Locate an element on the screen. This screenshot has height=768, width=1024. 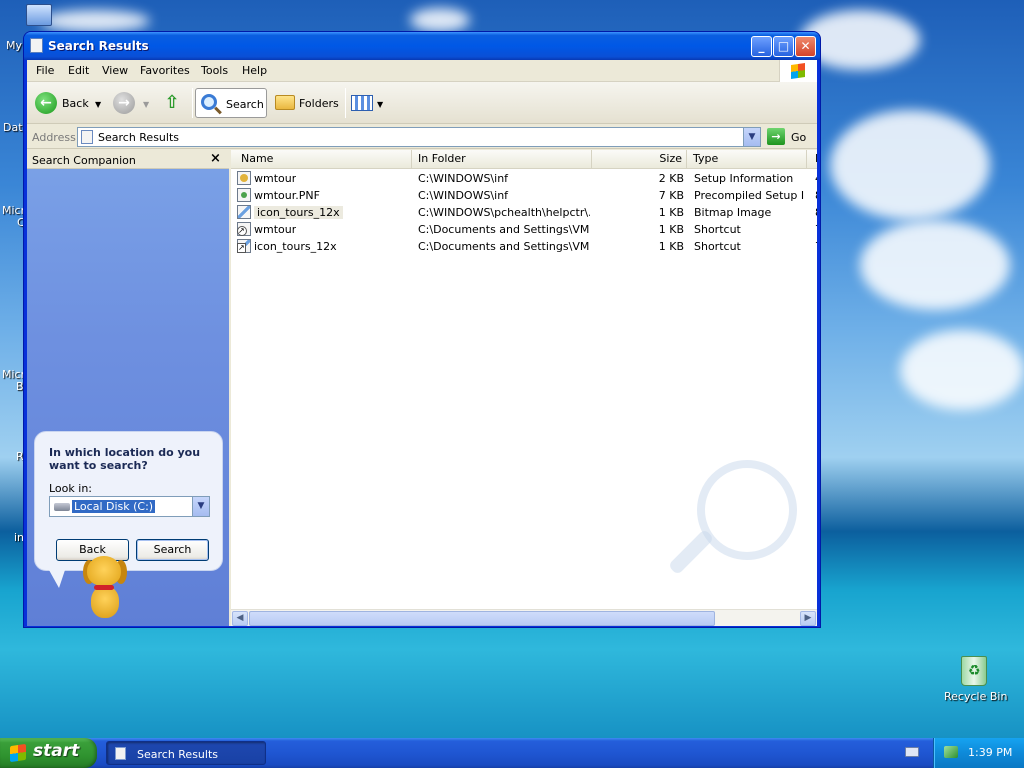
column-type: Type is located at coordinates (747, 159).